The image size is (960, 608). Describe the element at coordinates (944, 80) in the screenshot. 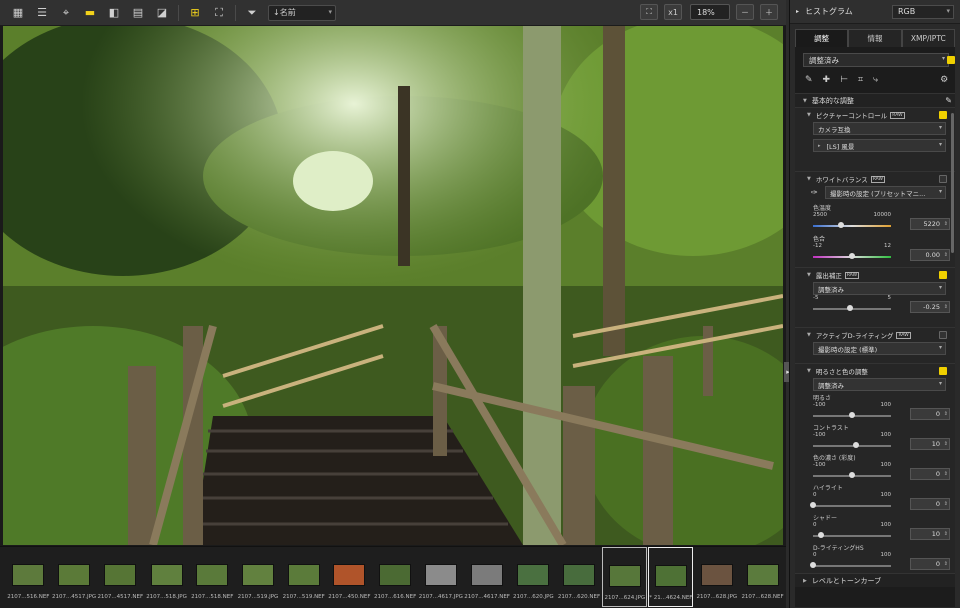

I see `gear-icon: ⚙` at that location.